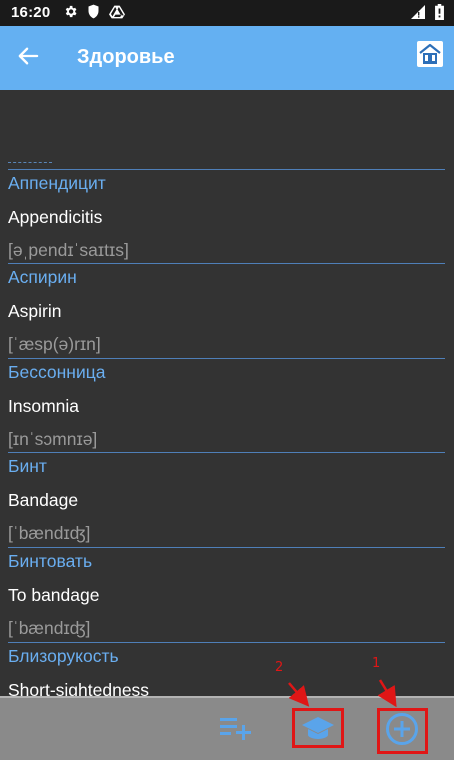 This screenshot has height=760, width=454. What do you see at coordinates (376, 663) in the screenshot?
I see `annotation-label-1: 1` at bounding box center [376, 663].